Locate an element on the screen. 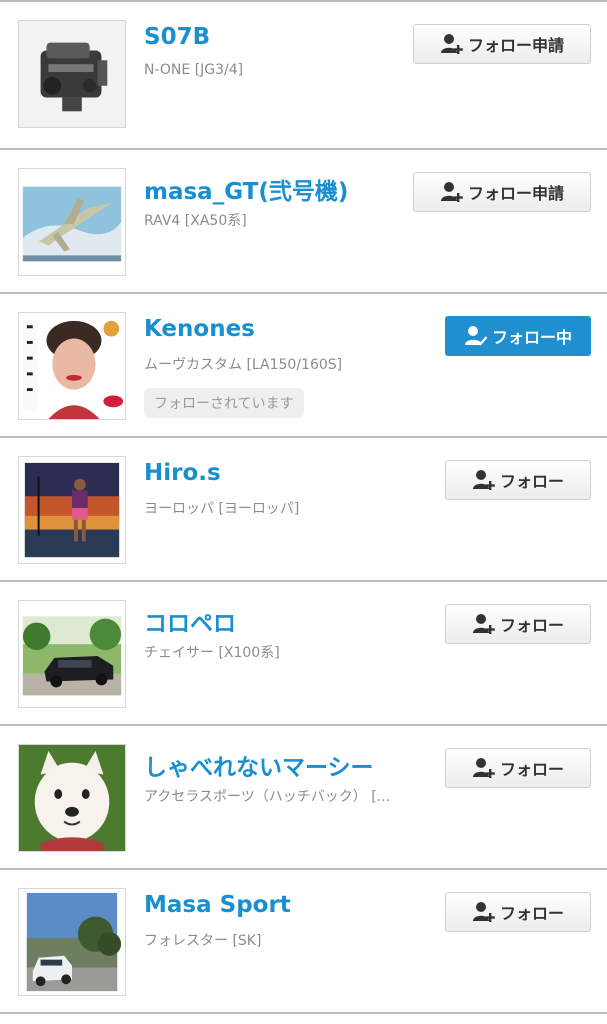 This screenshot has height=1024, width=607. user-name-link: コロペロ is located at coordinates (190, 621).